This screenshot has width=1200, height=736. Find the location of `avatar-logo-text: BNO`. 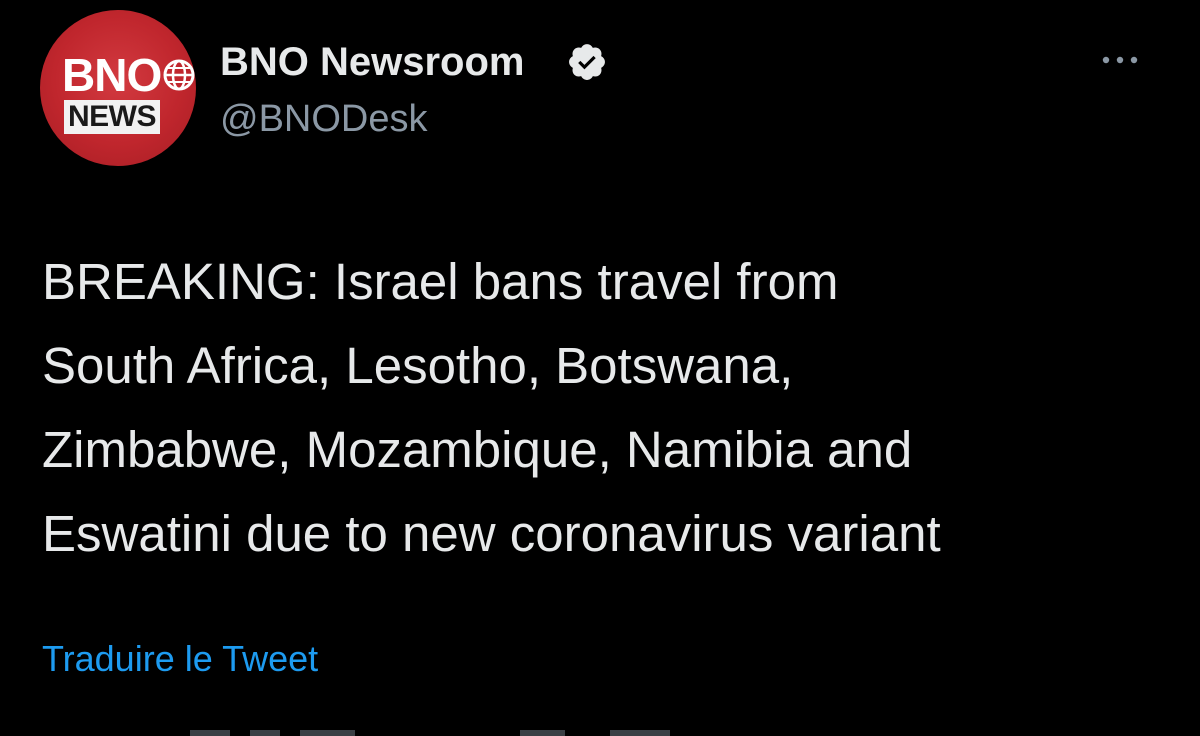

avatar-logo-text: BNO is located at coordinates (112, 75).